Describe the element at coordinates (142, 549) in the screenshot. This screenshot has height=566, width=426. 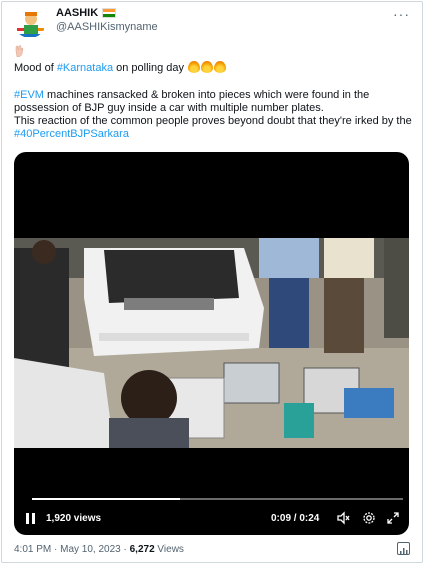
I see `views-count: 6,272` at that location.